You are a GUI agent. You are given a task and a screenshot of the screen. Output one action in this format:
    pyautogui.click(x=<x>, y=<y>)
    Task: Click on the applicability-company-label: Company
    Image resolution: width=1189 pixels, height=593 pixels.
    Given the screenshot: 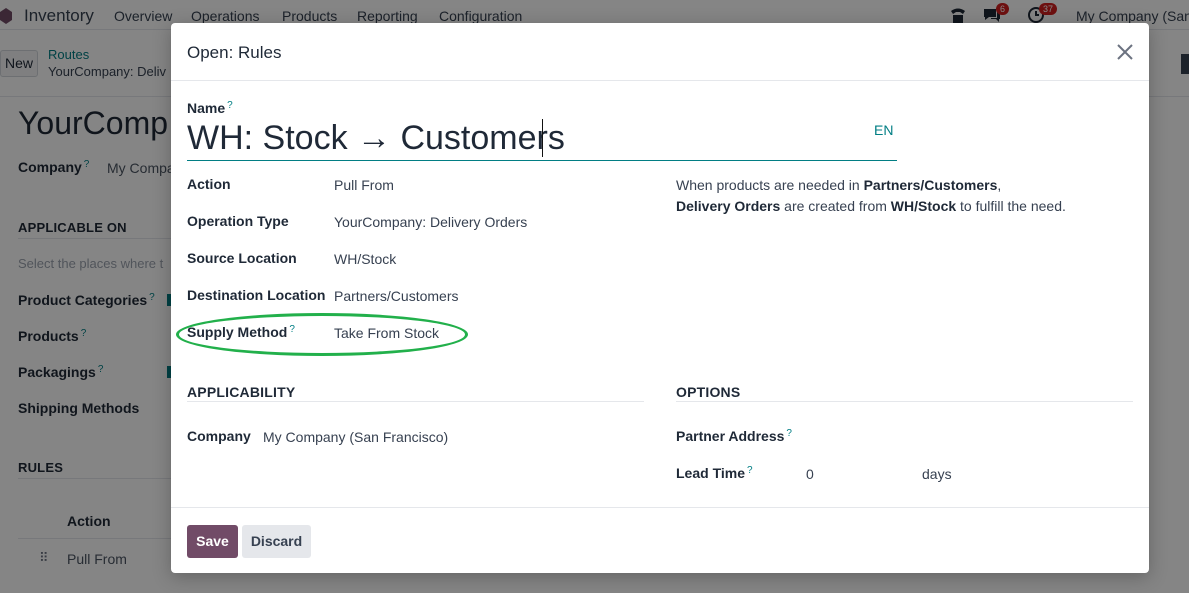 What is the action you would take?
    pyautogui.click(x=219, y=436)
    